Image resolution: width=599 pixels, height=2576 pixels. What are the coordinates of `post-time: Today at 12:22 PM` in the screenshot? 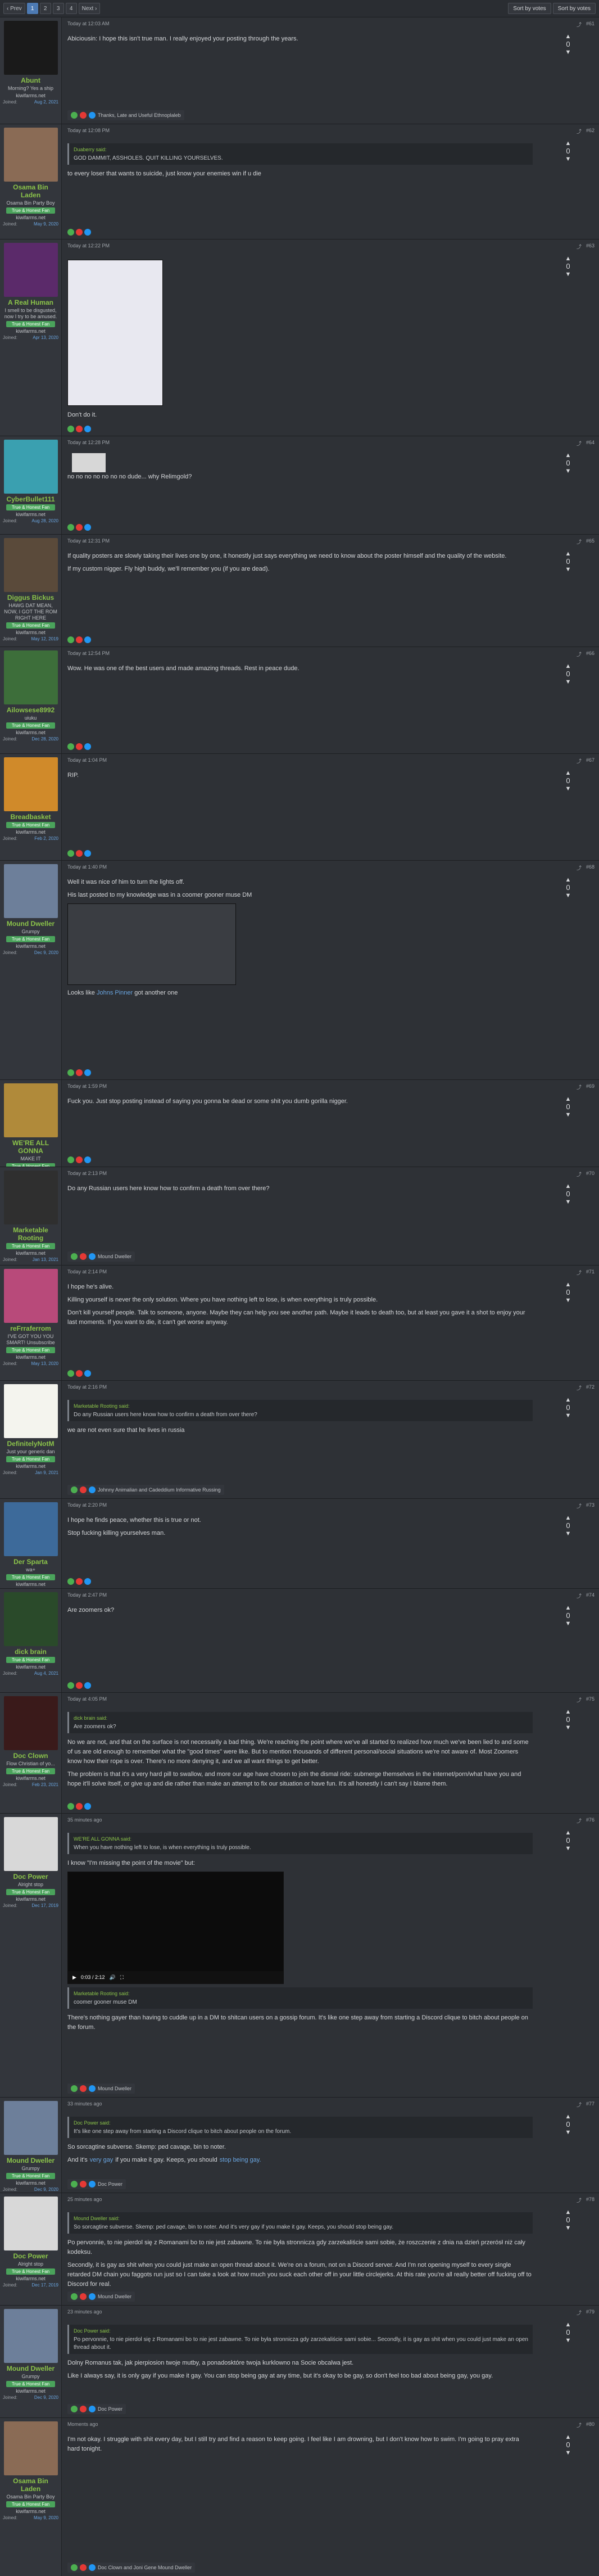 It's located at (88, 247).